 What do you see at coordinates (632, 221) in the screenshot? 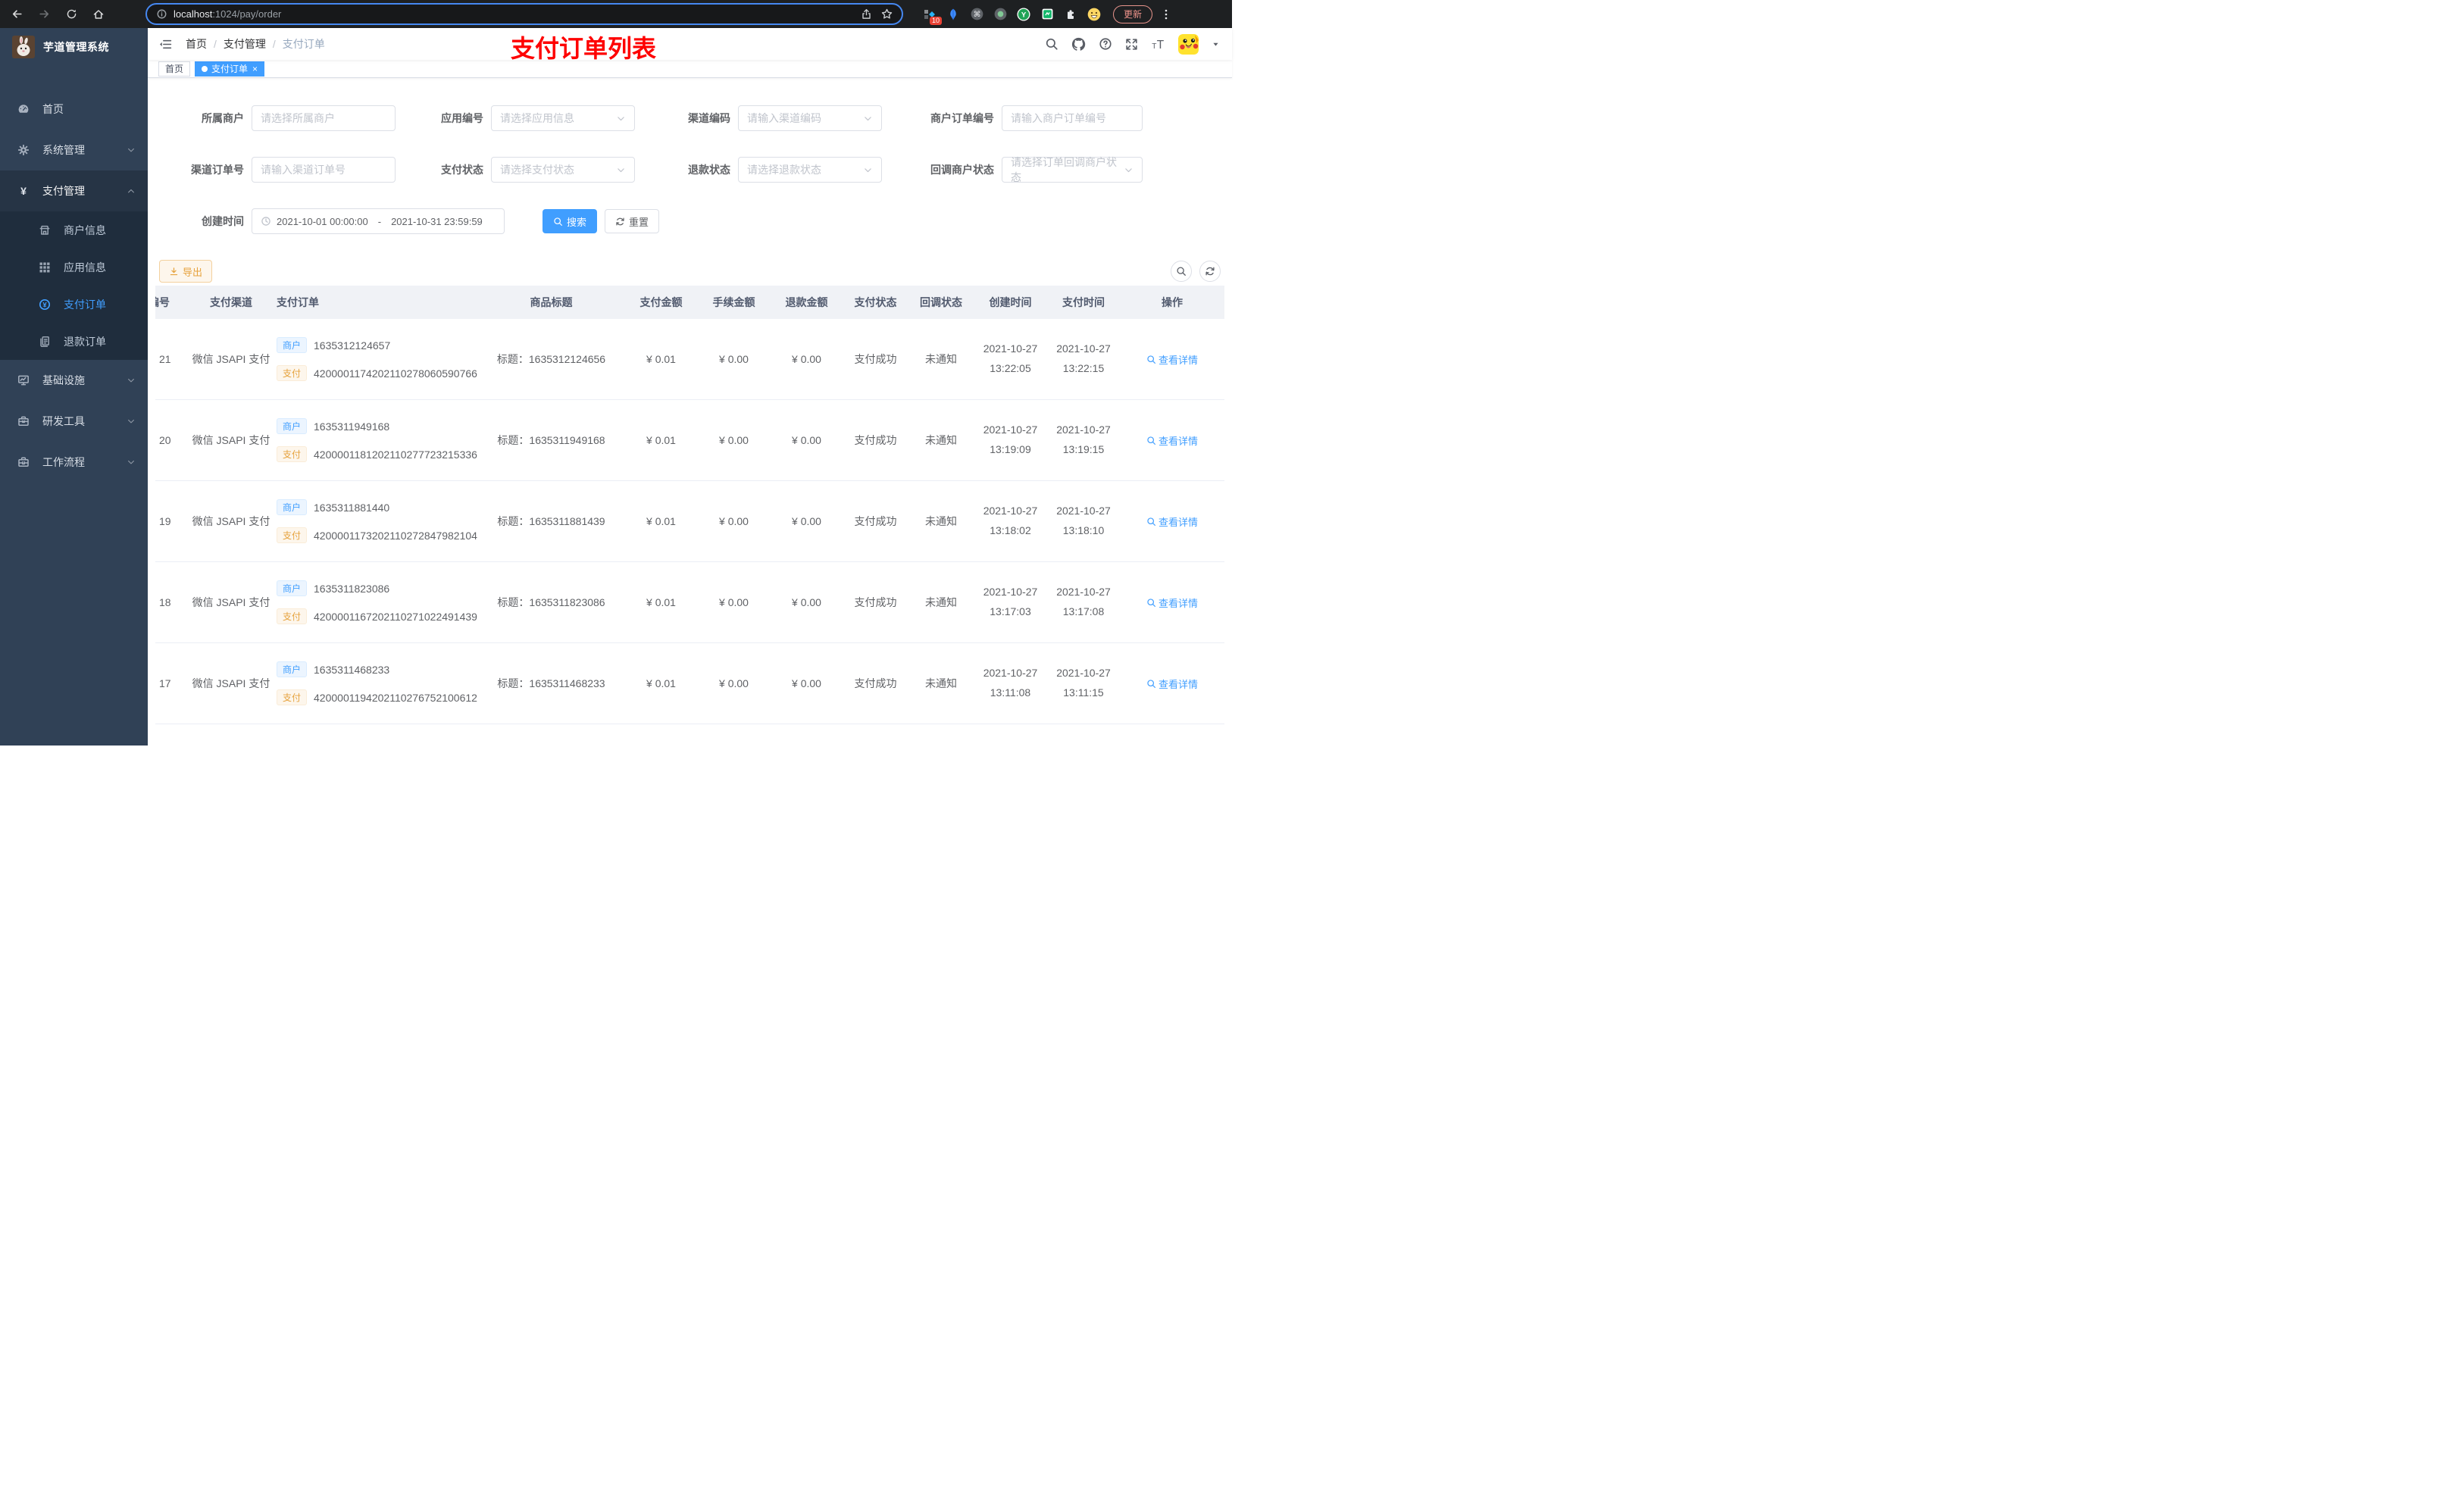
I see `reset-button: 重置` at bounding box center [632, 221].